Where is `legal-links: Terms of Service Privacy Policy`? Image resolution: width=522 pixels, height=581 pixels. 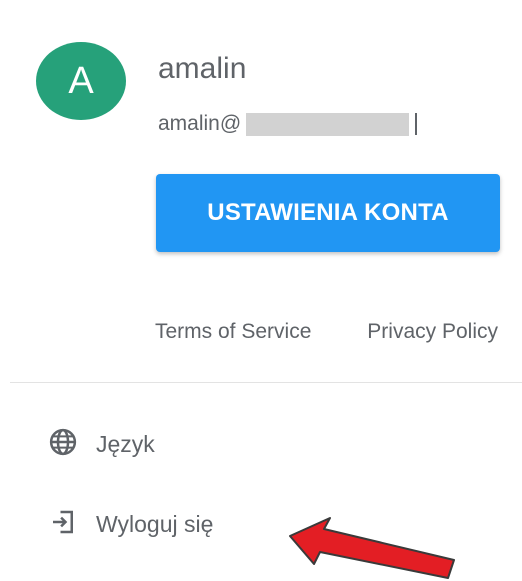 legal-links: Terms of Service Privacy Policy is located at coordinates (261, 334).